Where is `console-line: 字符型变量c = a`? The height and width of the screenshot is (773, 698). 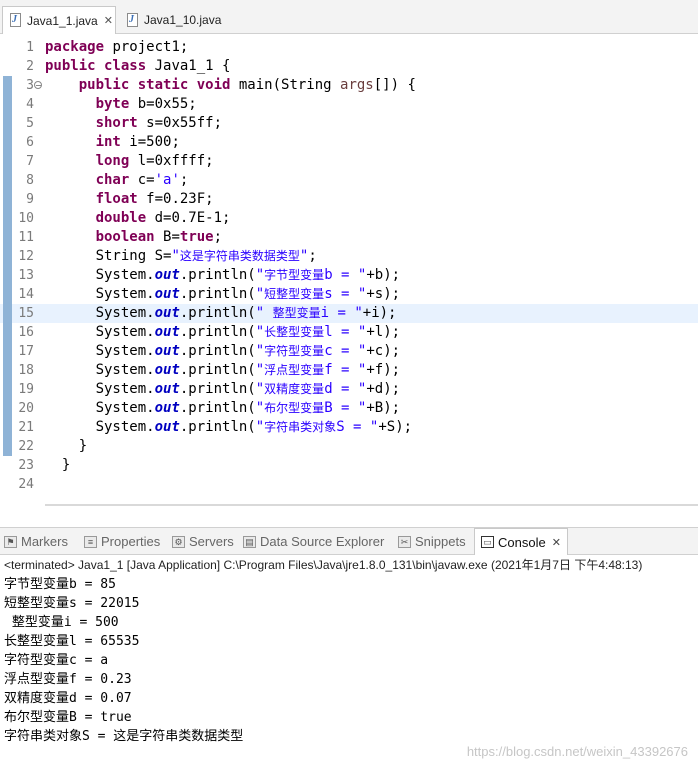 console-line: 字符型变量c = a is located at coordinates (56, 660).